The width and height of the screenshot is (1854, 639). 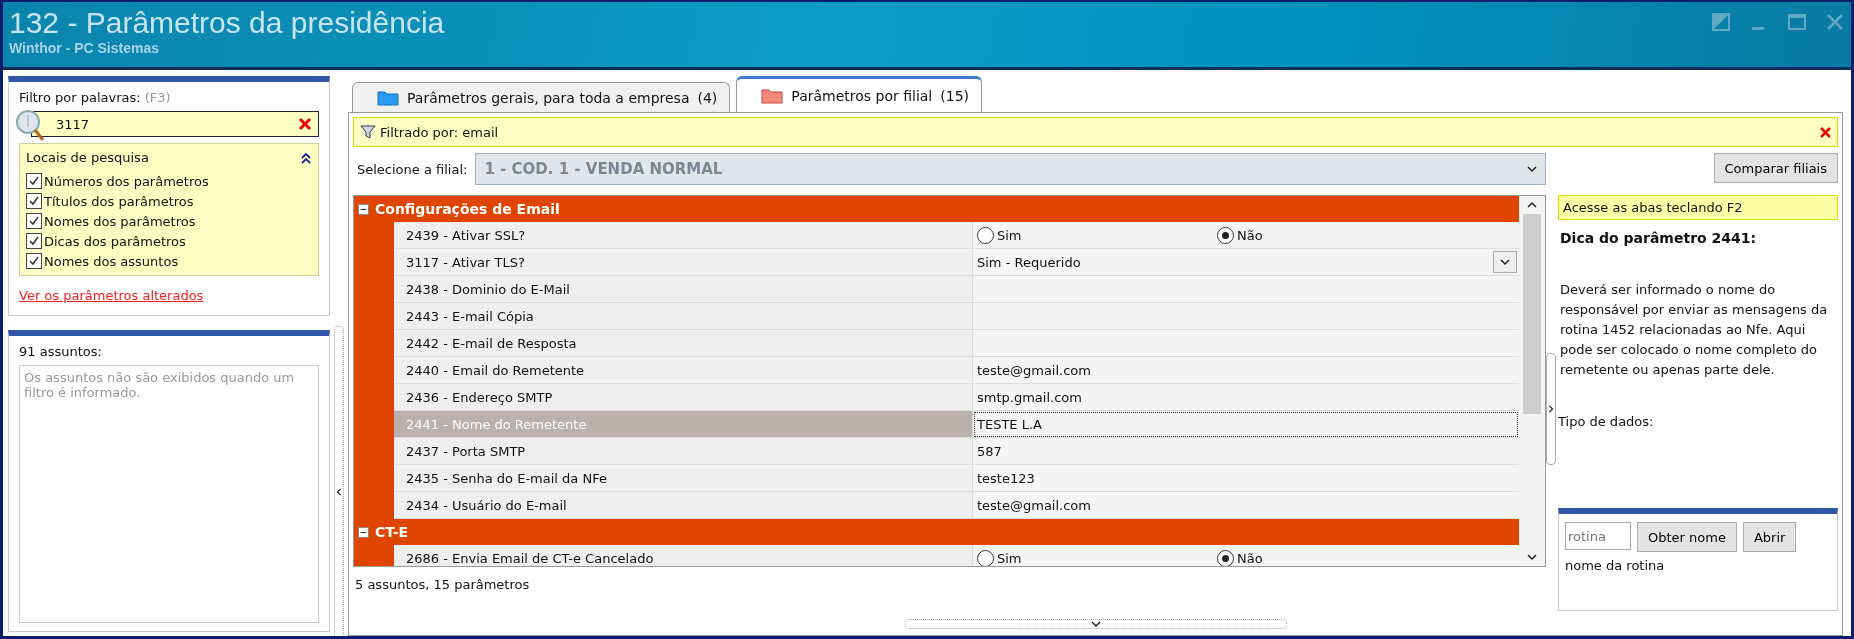 I want to click on funnel-icon, so click(x=368, y=132).